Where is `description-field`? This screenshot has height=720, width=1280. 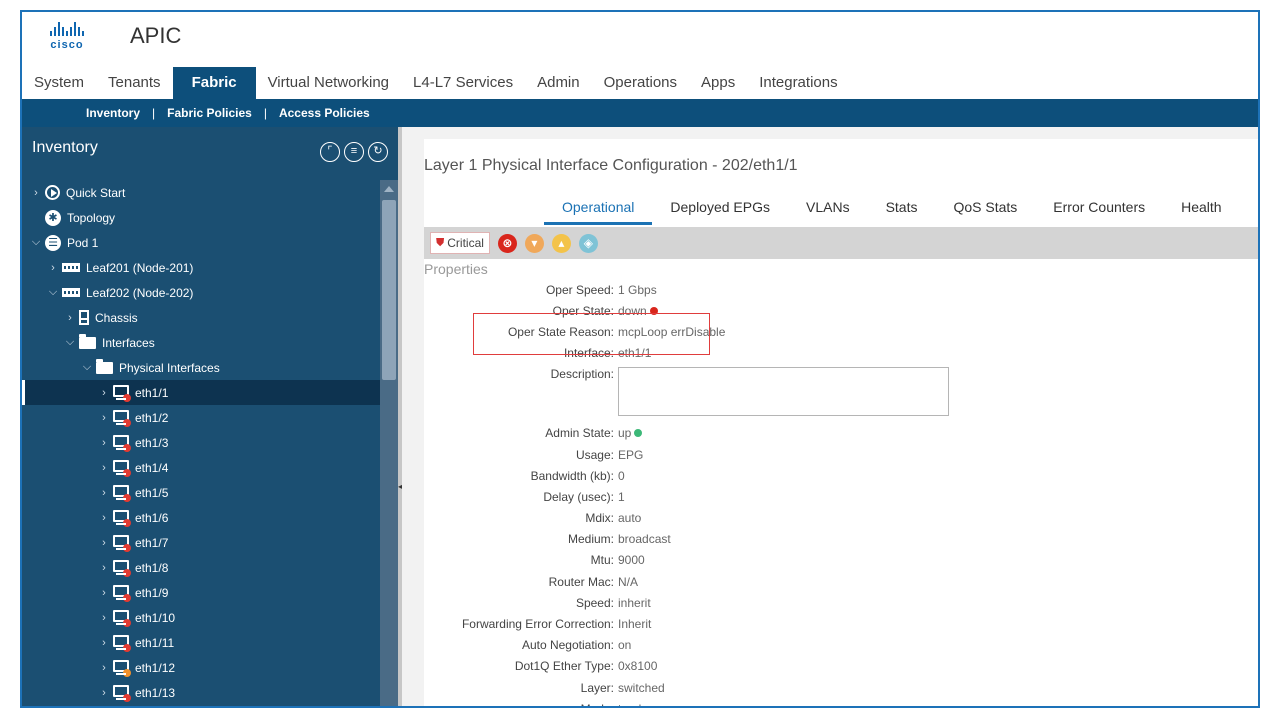
description-field is located at coordinates (783, 391).